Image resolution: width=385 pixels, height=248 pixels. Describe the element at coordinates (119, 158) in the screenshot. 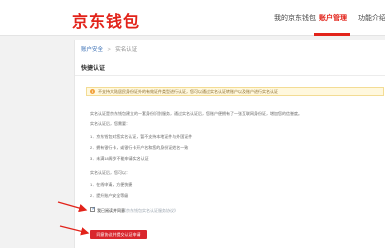

I see `step-3: 3．未满18周岁不能申请实名认证` at that location.